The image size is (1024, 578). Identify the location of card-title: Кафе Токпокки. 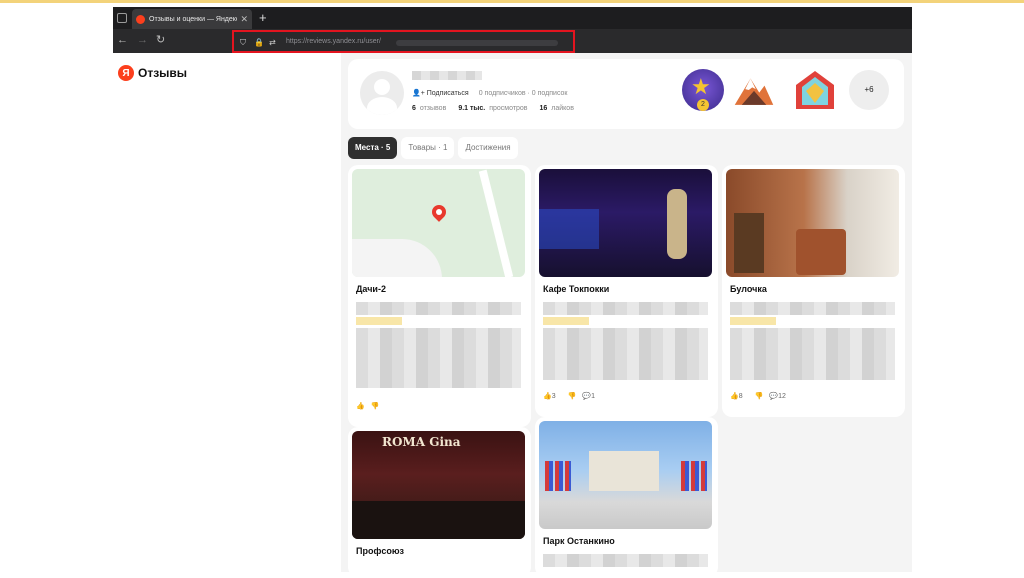
(576, 289).